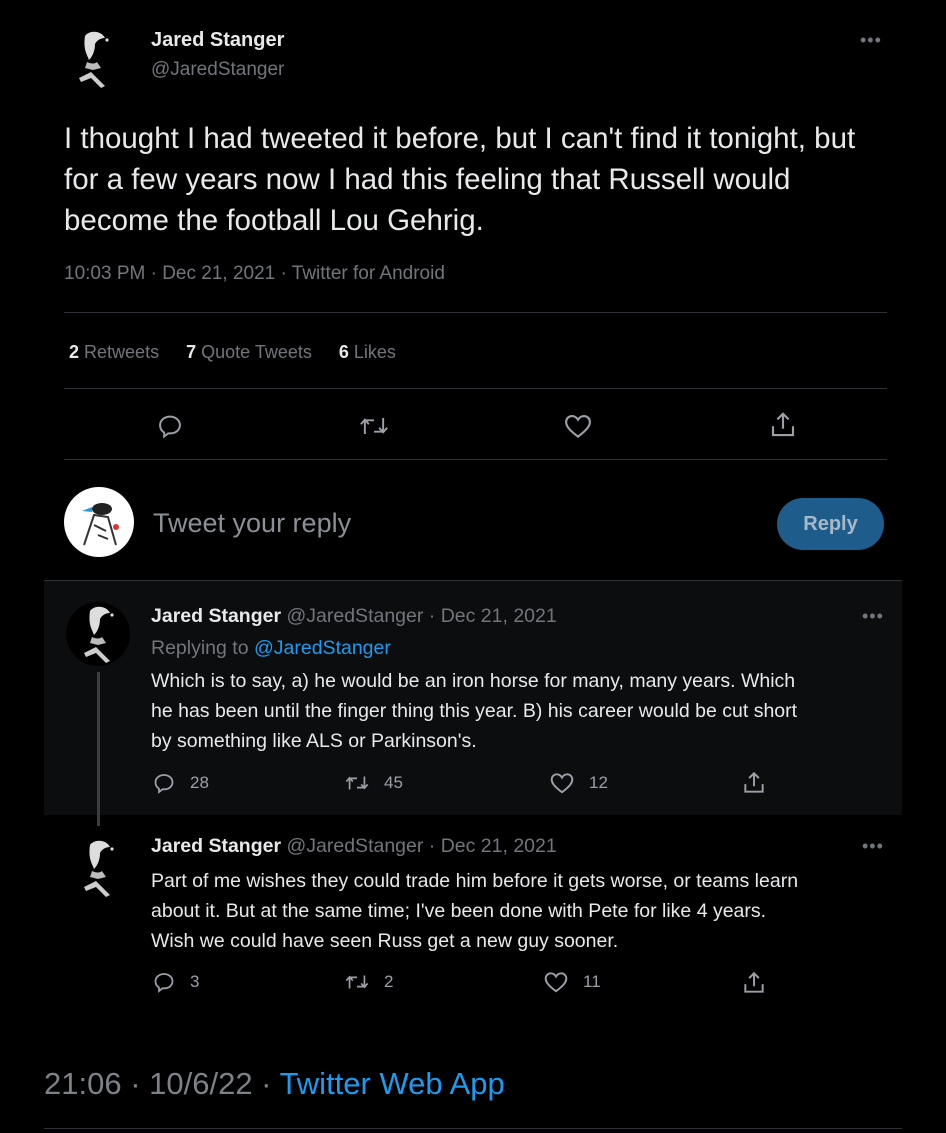 The width and height of the screenshot is (946, 1133). What do you see at coordinates (592, 981) in the screenshot?
I see `like-count: 11` at bounding box center [592, 981].